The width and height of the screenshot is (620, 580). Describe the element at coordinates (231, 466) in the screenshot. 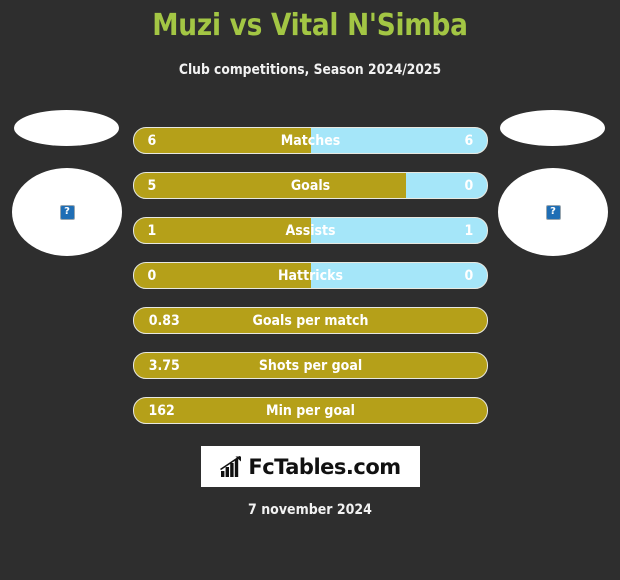

I see `bar-chart-icon` at that location.